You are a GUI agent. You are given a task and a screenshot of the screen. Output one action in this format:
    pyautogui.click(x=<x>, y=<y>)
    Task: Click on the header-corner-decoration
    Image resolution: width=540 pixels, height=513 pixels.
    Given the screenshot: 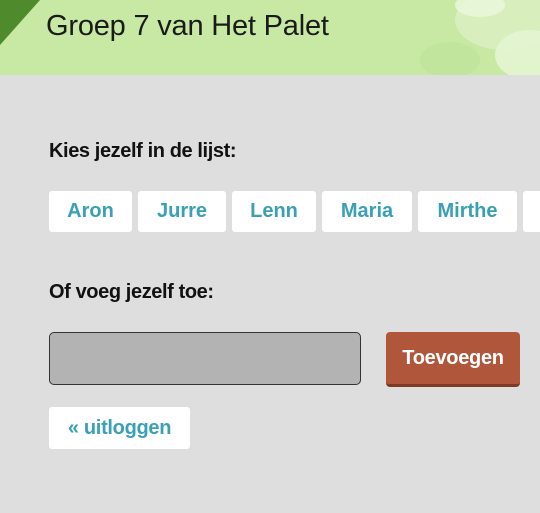 What is the action you would take?
    pyautogui.click(x=20, y=22)
    